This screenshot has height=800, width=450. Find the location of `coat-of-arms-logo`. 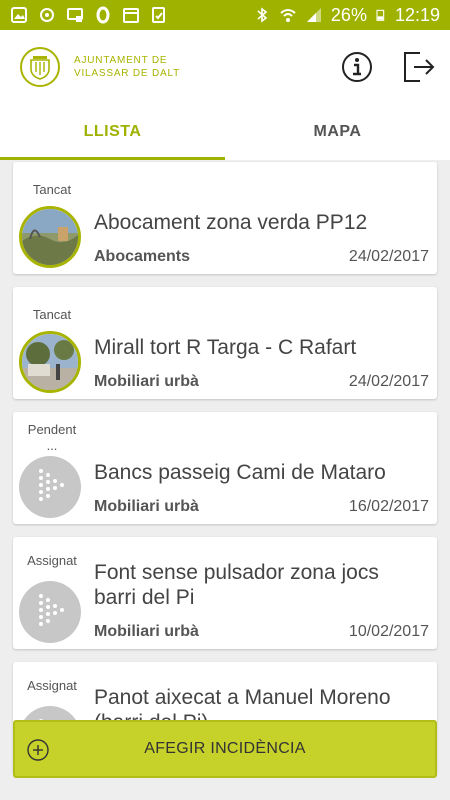

coat-of-arms-logo is located at coordinates (40, 67).